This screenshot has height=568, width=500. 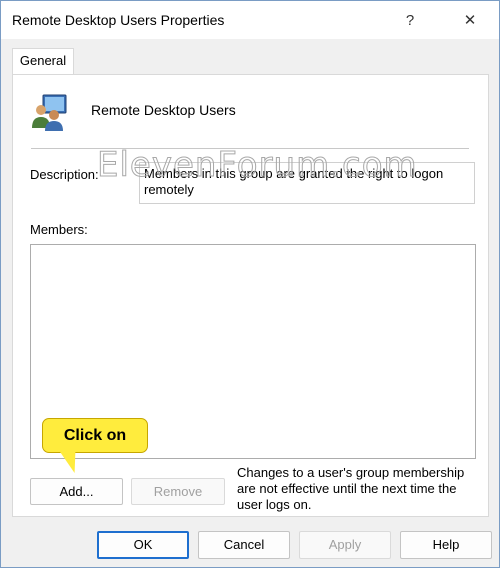 I want to click on window-title: Remote Desktop Users Properties, so click(x=118, y=20).